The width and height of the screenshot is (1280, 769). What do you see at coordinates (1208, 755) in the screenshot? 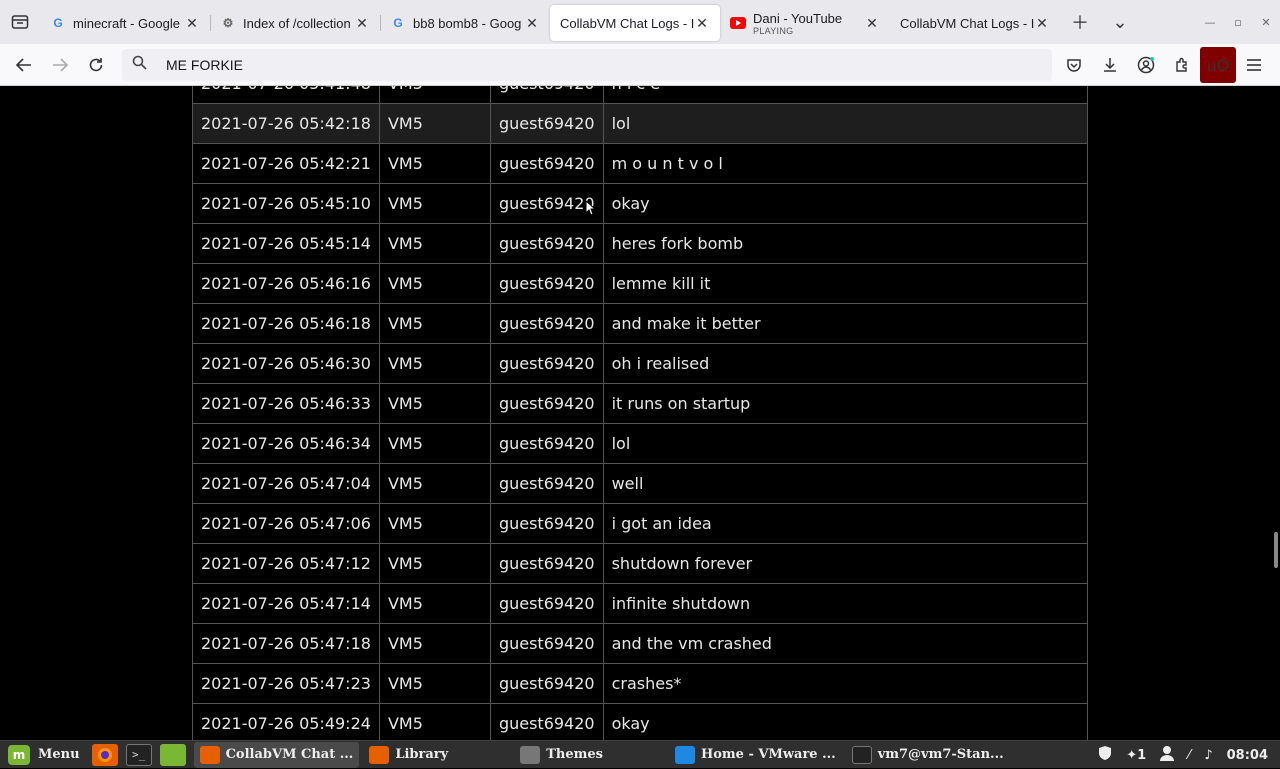
I see `volume-icon: ♪` at bounding box center [1208, 755].